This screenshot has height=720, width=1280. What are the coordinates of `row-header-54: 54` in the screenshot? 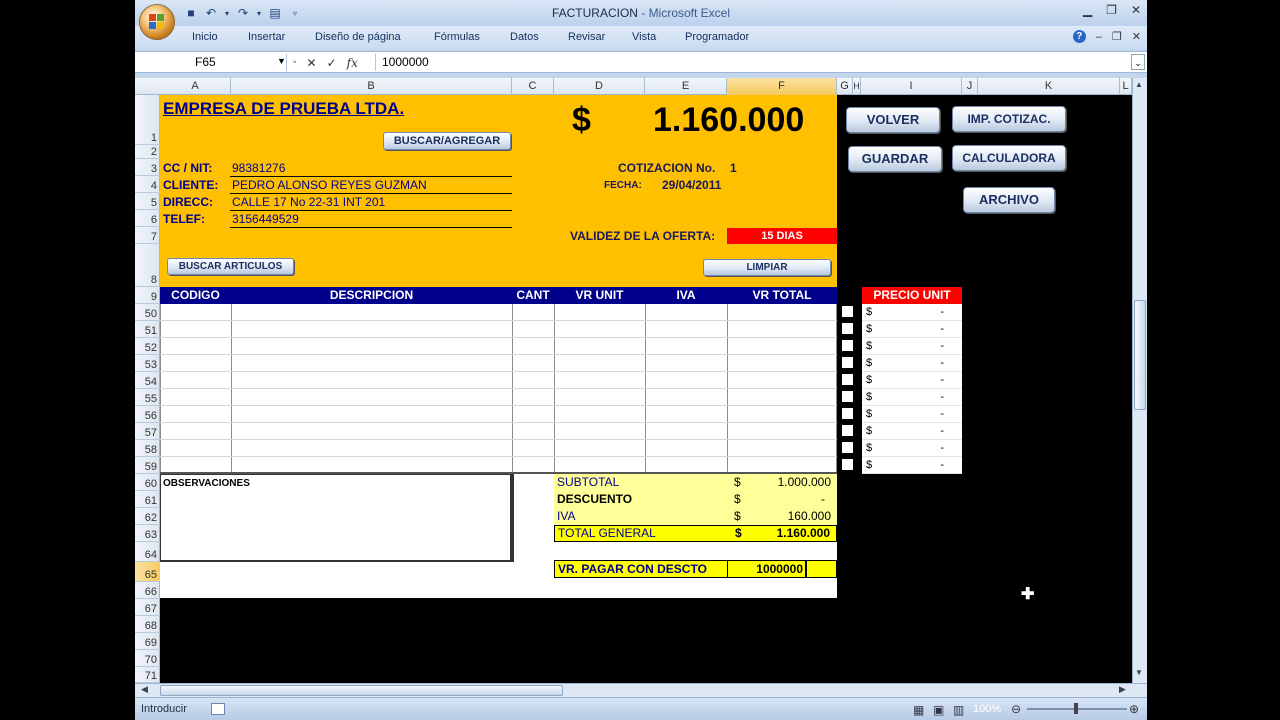 It's located at (147, 380).